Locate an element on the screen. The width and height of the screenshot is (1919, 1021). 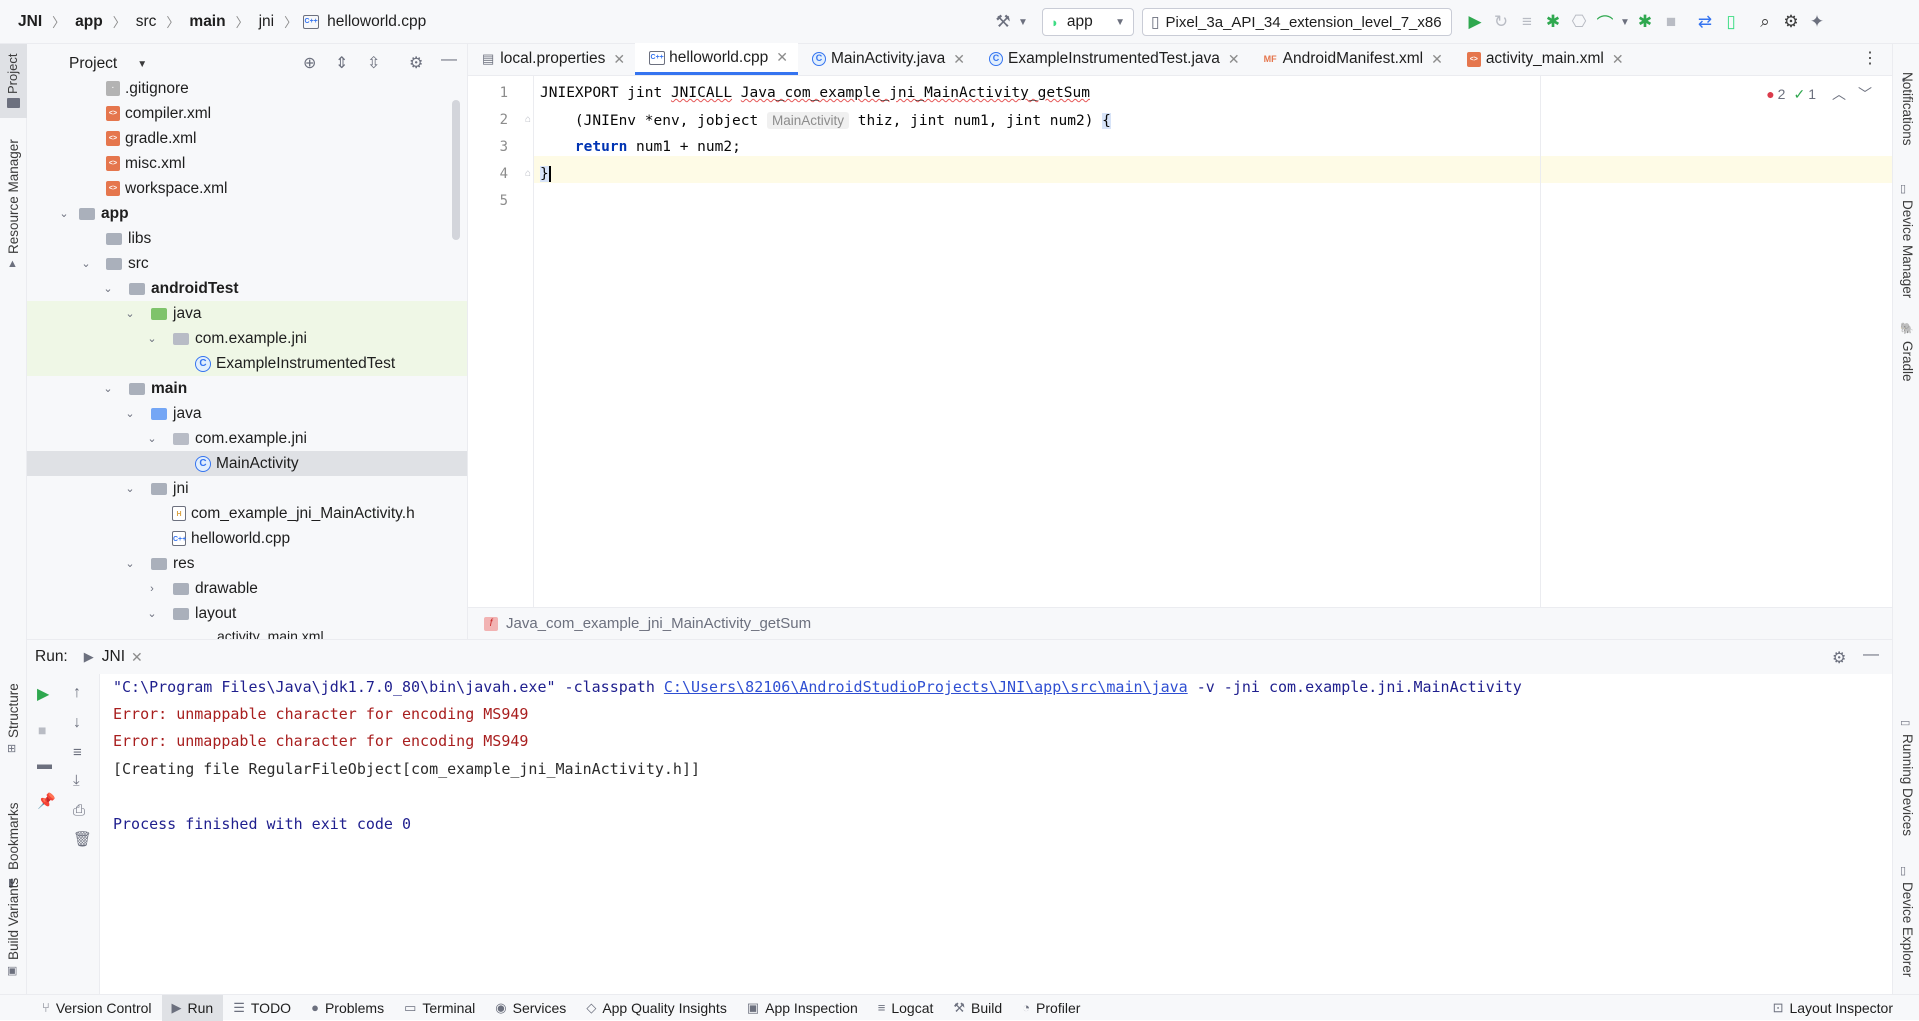
run-tab: ▶ JNI ✕ is located at coordinates (113, 657).